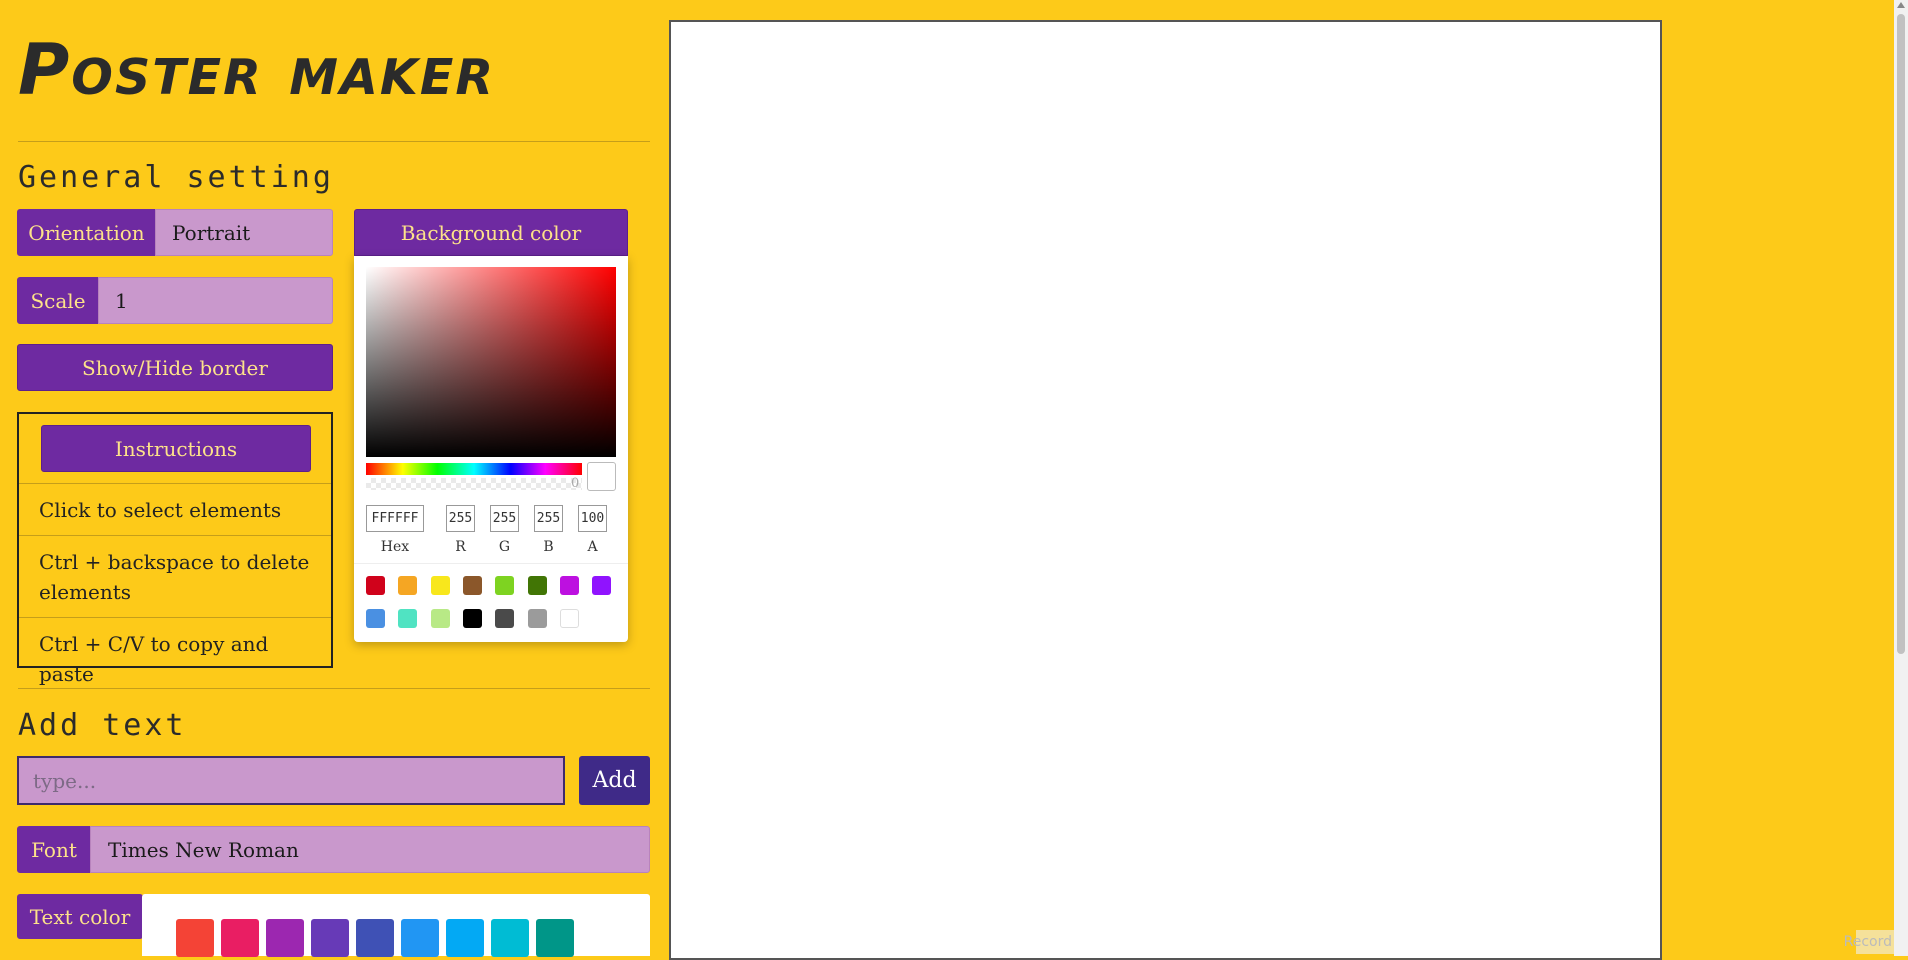 This screenshot has height=960, width=1908. What do you see at coordinates (504, 547) in the screenshot?
I see `g-label: G` at bounding box center [504, 547].